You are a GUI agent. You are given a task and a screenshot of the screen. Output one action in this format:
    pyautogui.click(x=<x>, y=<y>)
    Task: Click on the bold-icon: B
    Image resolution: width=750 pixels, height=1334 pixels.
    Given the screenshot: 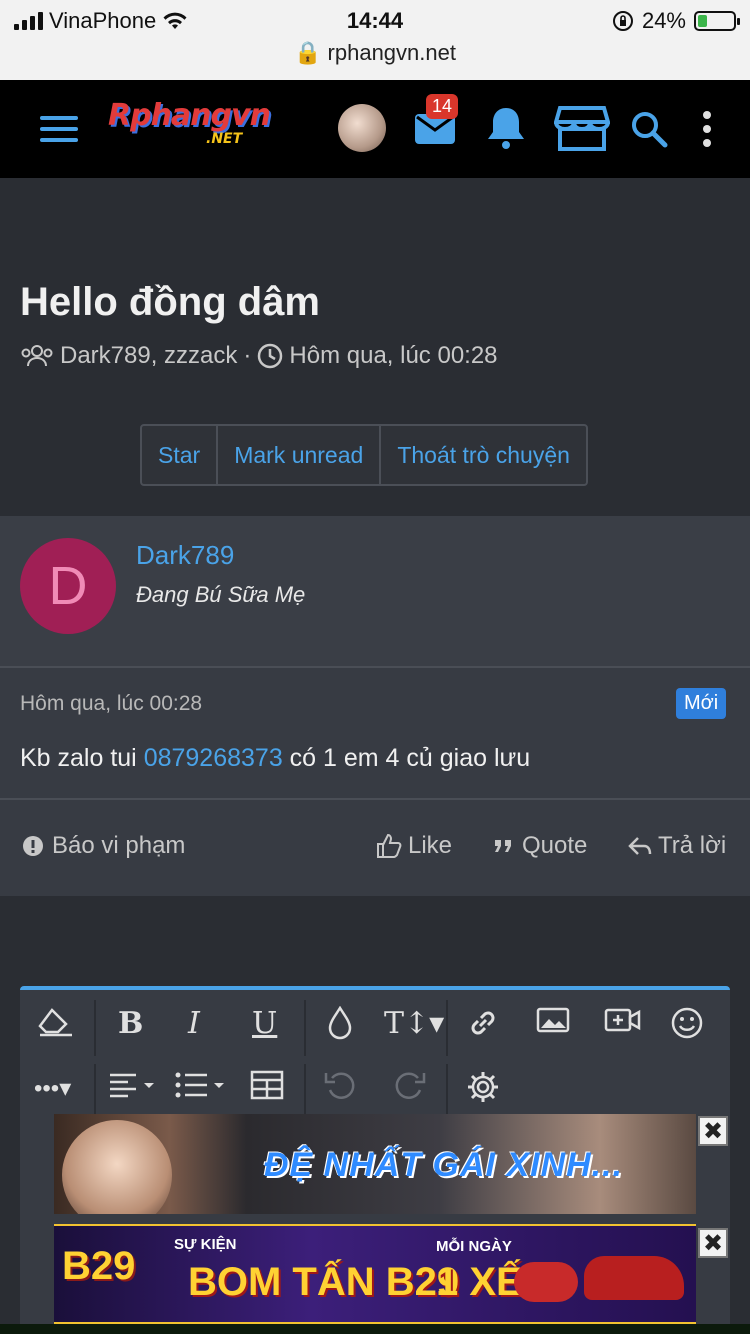 What is the action you would take?
    pyautogui.click(x=130, y=1023)
    